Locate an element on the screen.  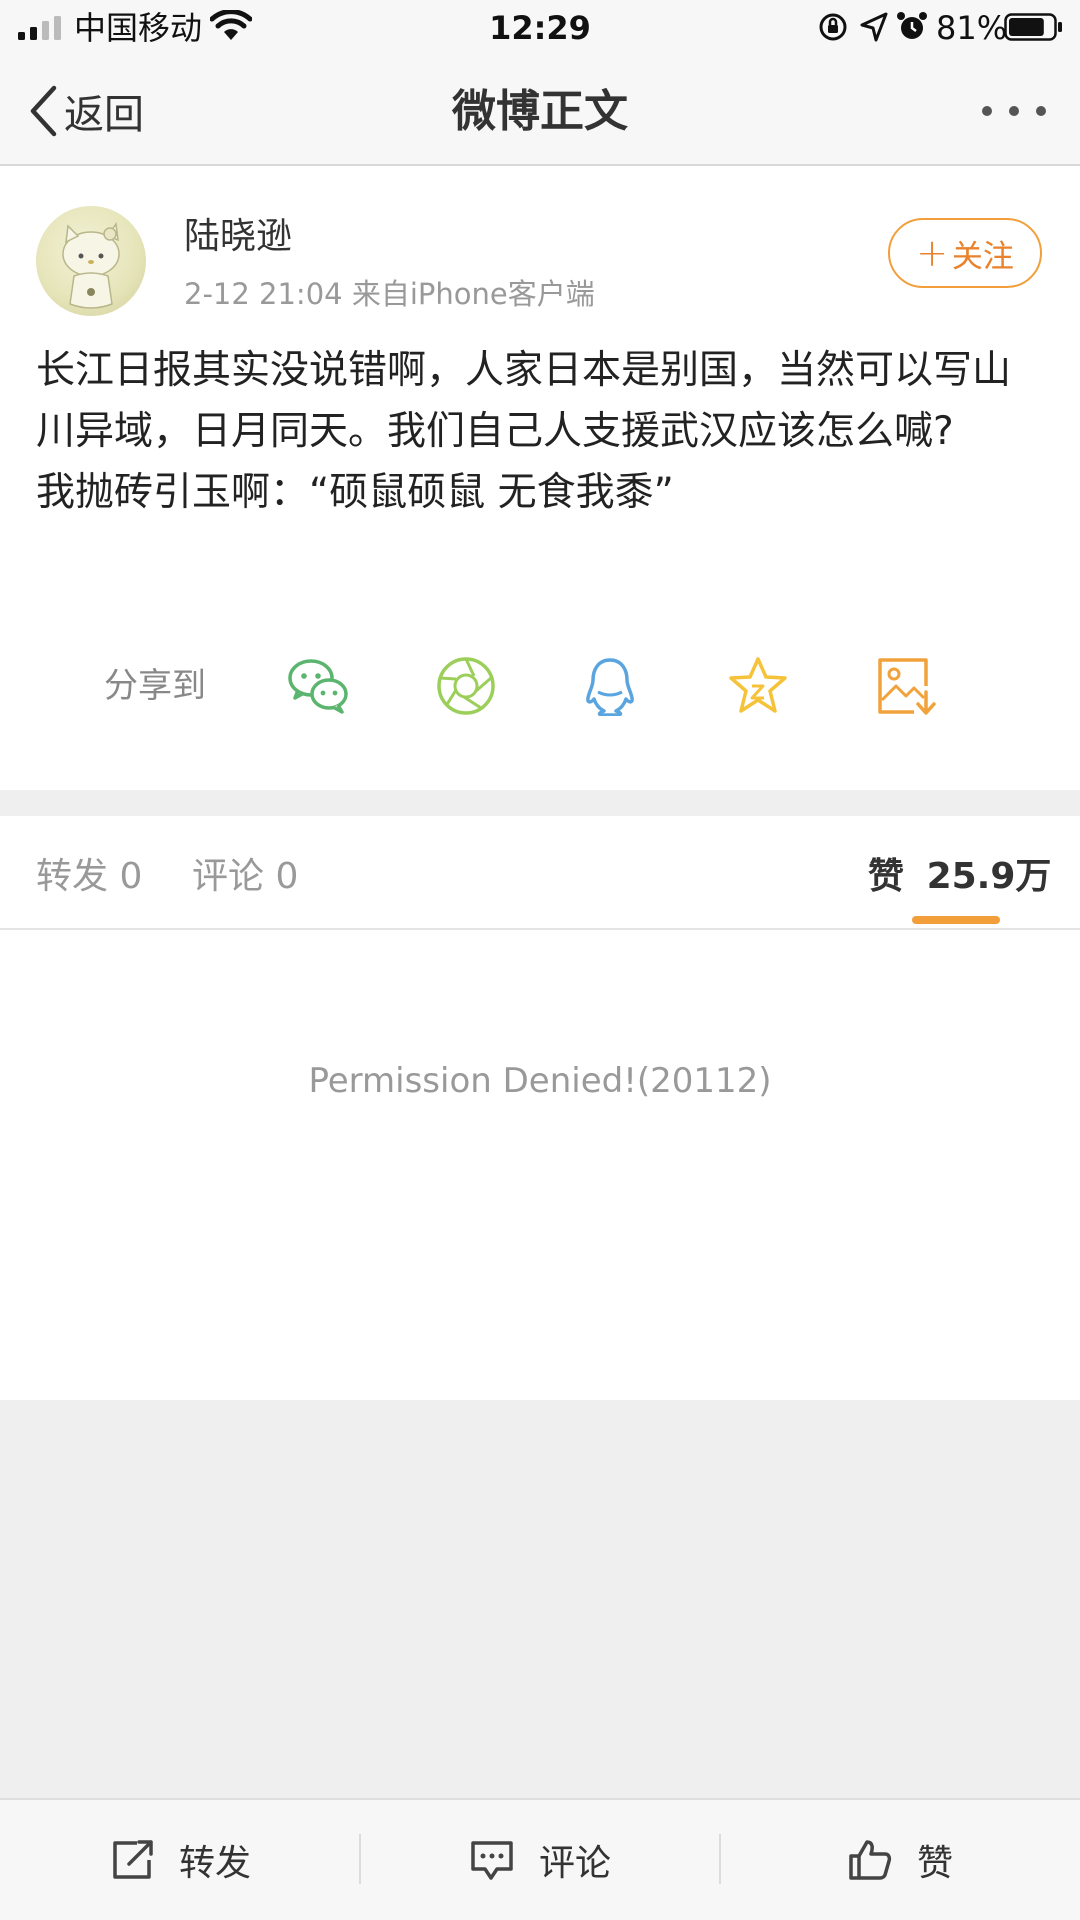
rotation-lock-icon is located at coordinates (833, 27).